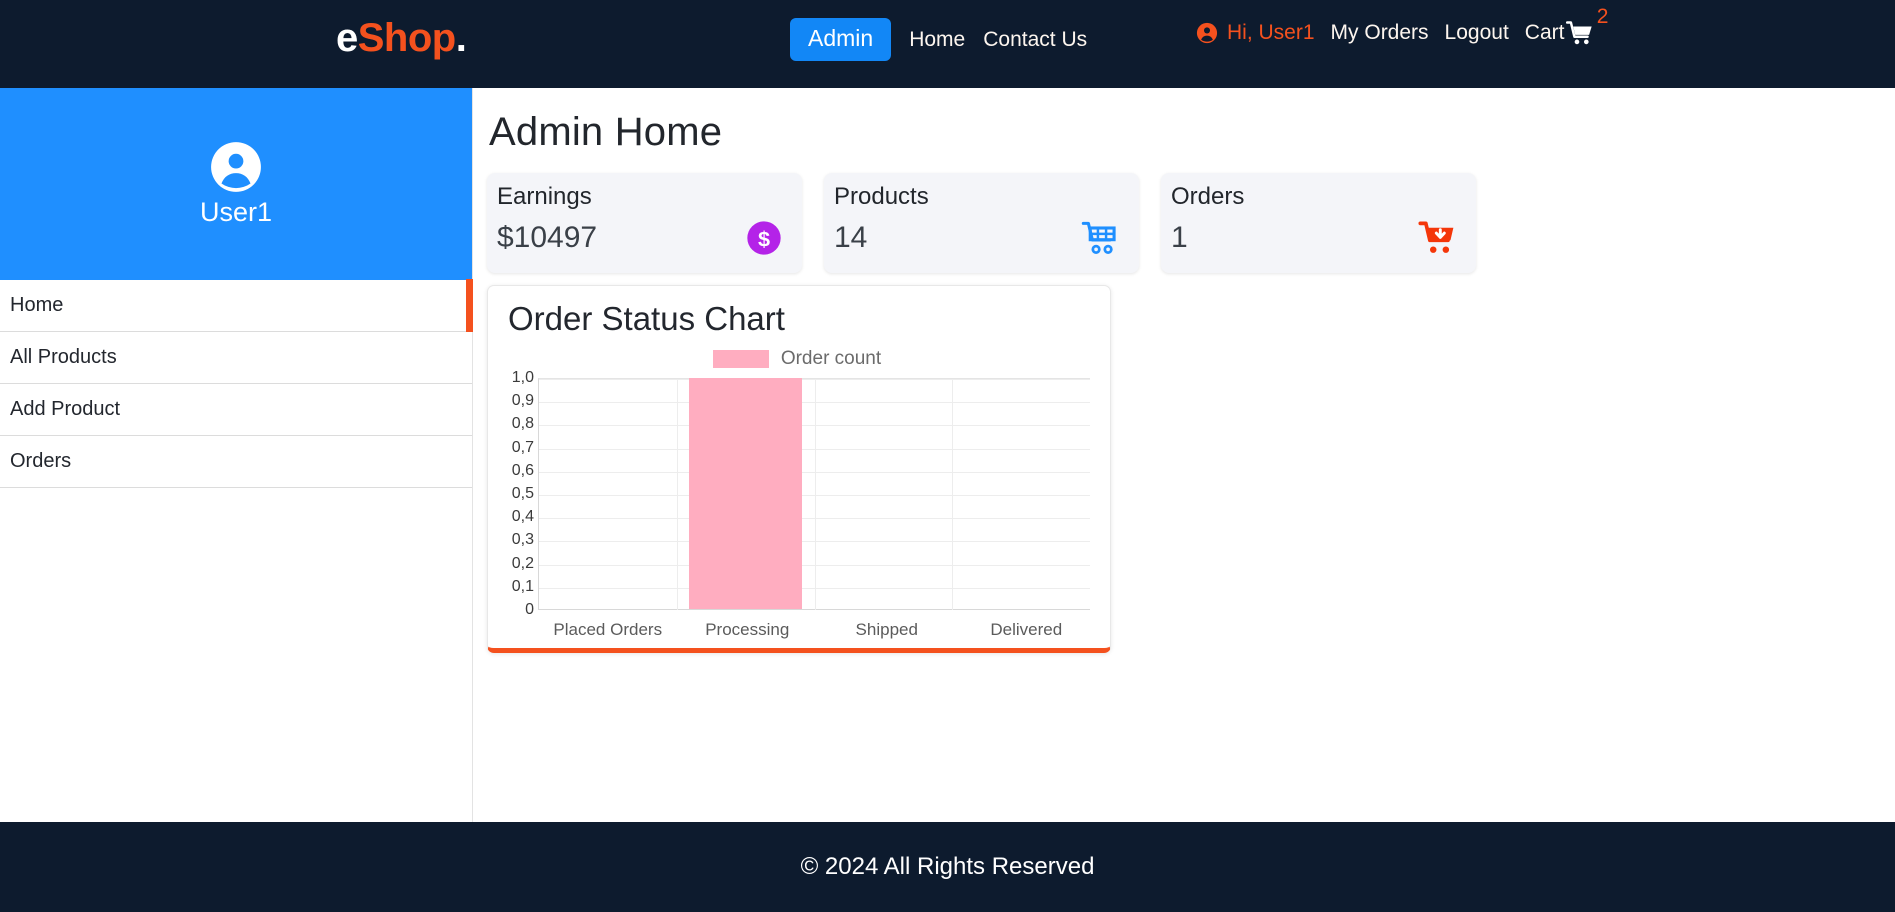 The height and width of the screenshot is (912, 1895). I want to click on chart-y-tick-label: 0,7, so click(522, 447).